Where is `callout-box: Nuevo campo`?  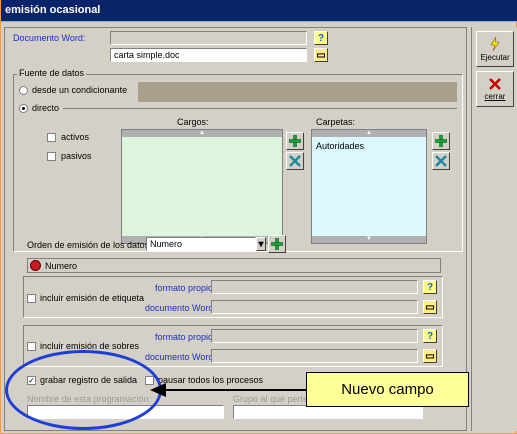
callout-box: Nuevo campo is located at coordinates (387, 389).